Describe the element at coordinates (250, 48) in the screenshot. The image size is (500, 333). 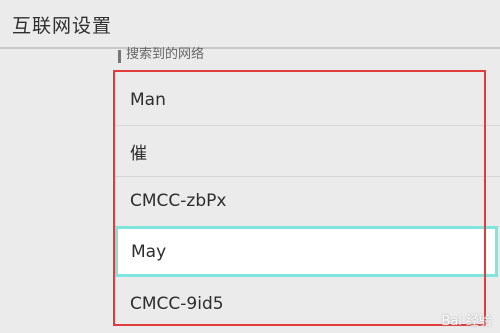
I see `divider` at that location.